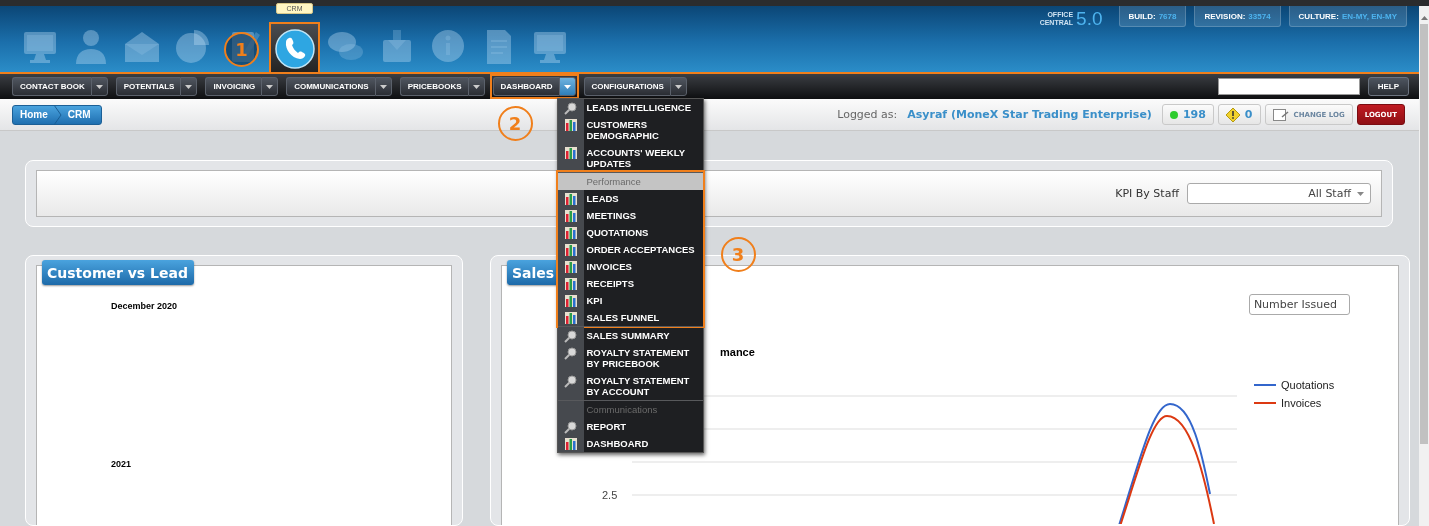  What do you see at coordinates (626, 86) in the screenshot?
I see `nav-button: CONFIGURATIONS` at bounding box center [626, 86].